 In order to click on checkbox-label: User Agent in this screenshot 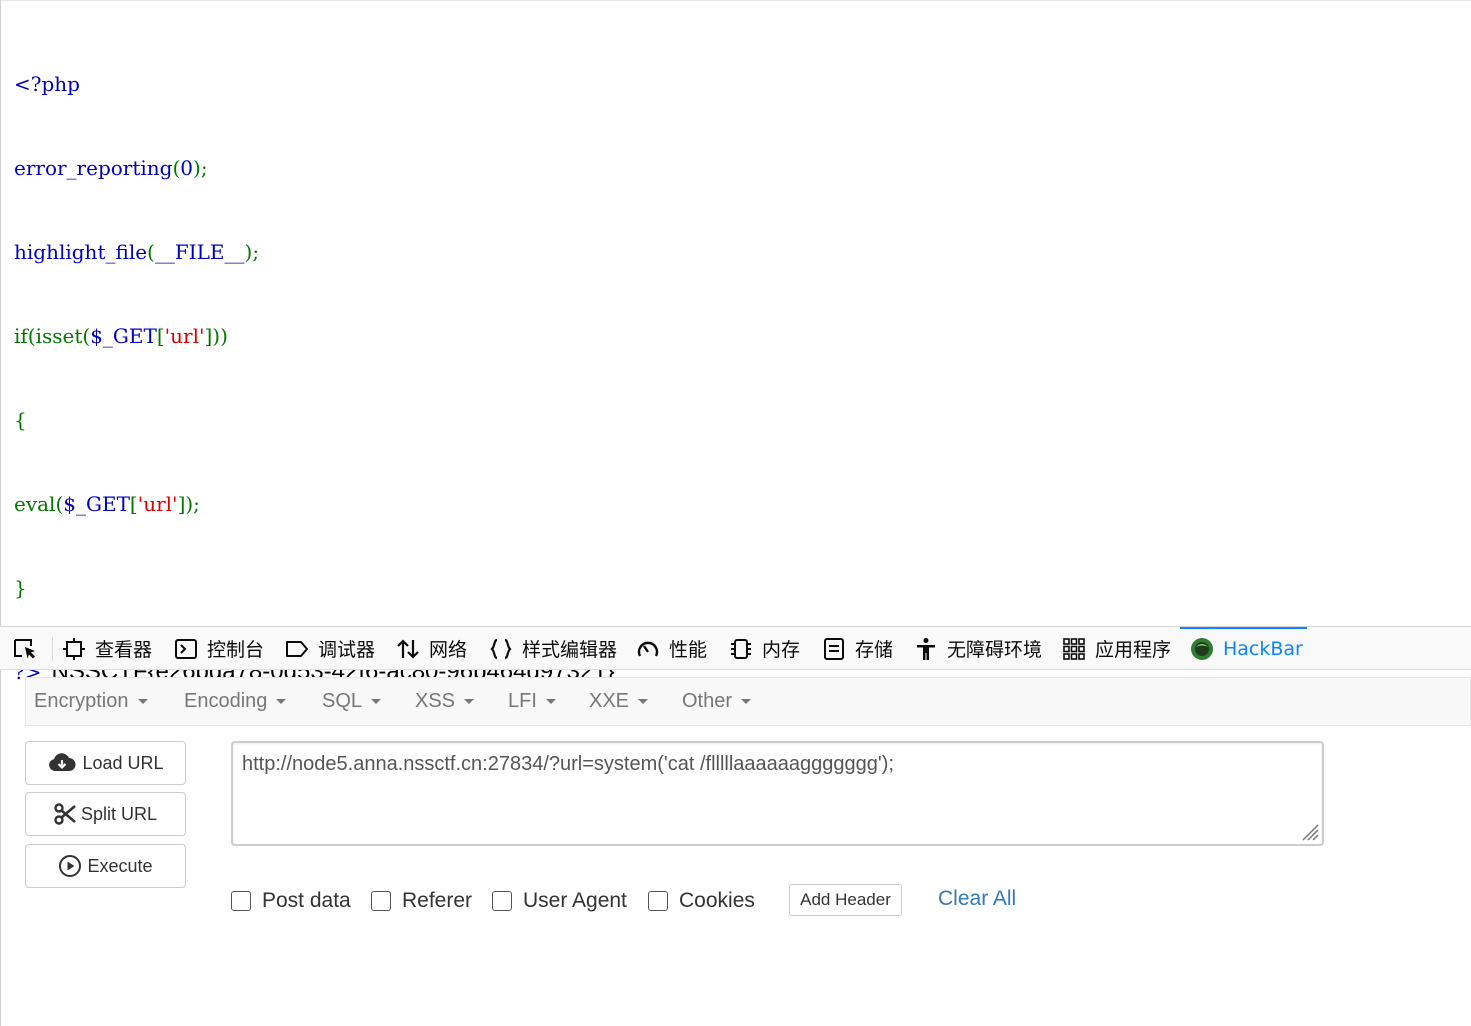, I will do `click(575, 900)`.